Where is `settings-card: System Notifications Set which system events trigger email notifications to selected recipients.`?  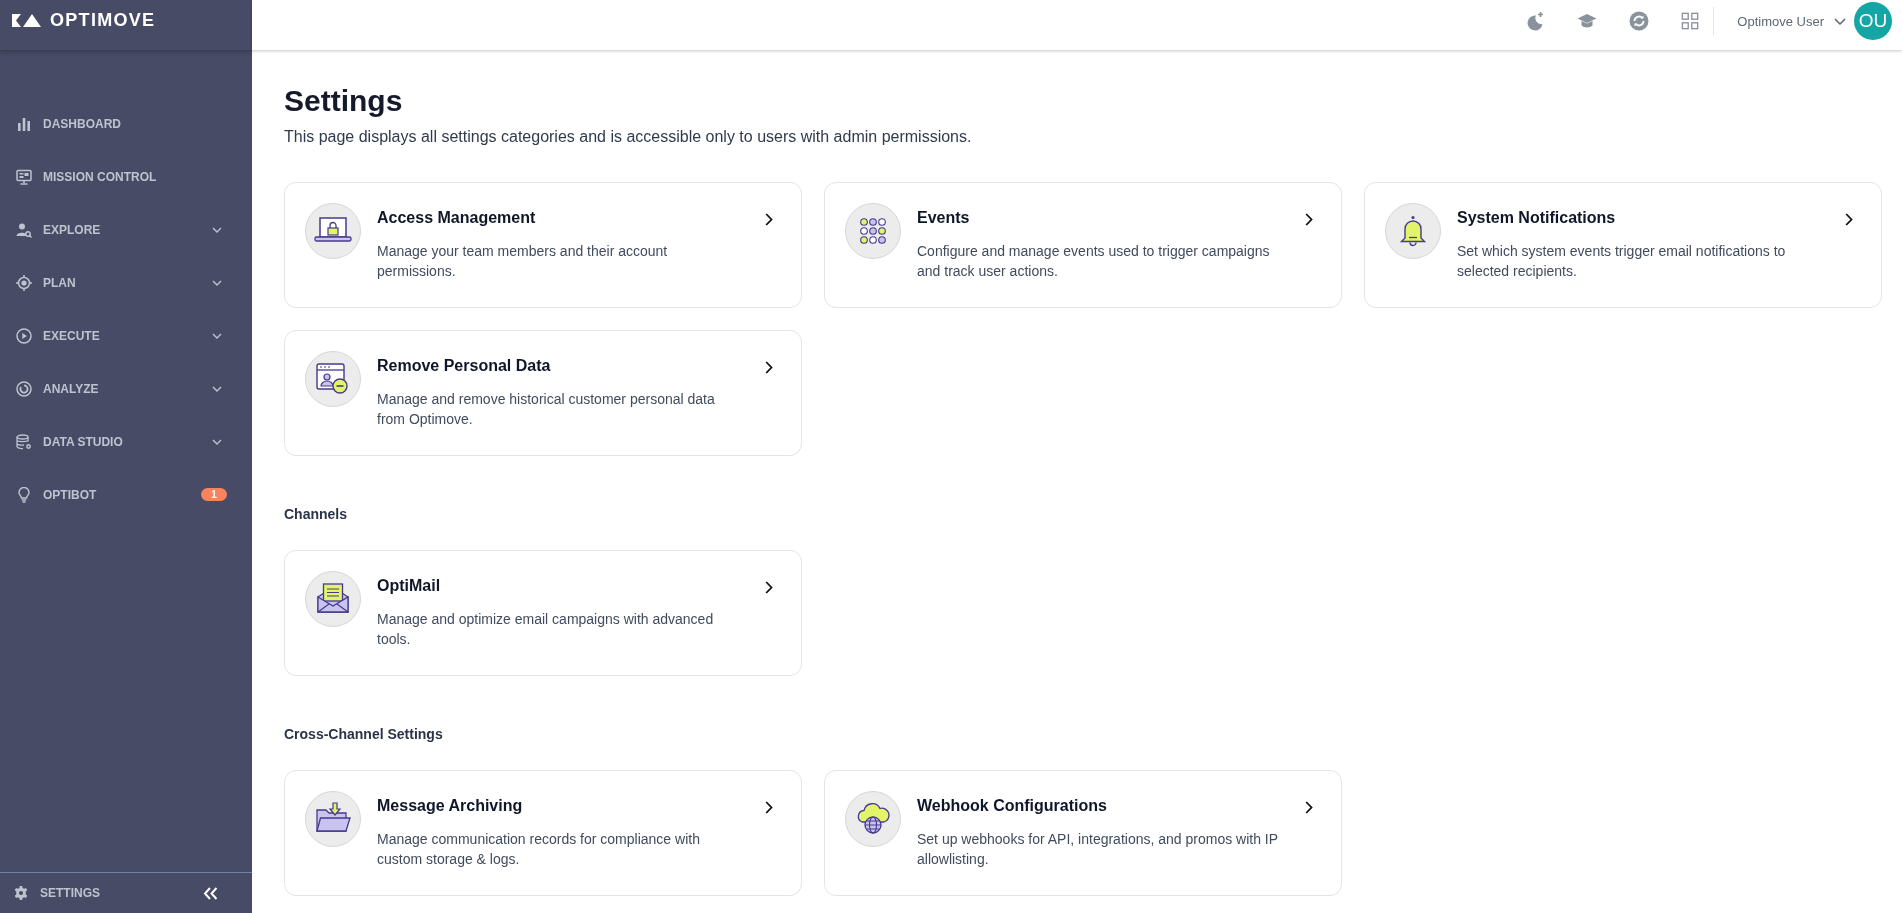 settings-card: System Notifications Set which system events trigger email notifications to selected recipients. is located at coordinates (1623, 245).